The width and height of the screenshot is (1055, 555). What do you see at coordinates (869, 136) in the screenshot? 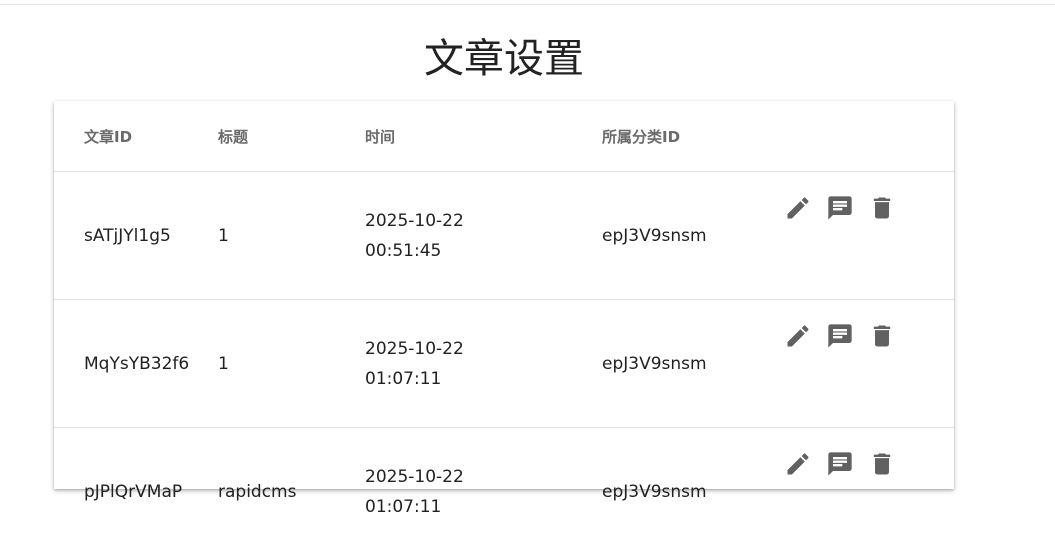
I see `header-actions` at bounding box center [869, 136].